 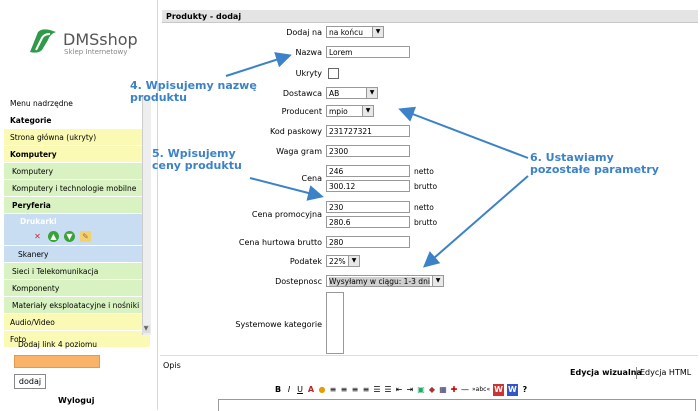 What do you see at coordinates (55, 271) in the screenshot?
I see `menu-item-label: Sieci i Telekomunikacja` at bounding box center [55, 271].